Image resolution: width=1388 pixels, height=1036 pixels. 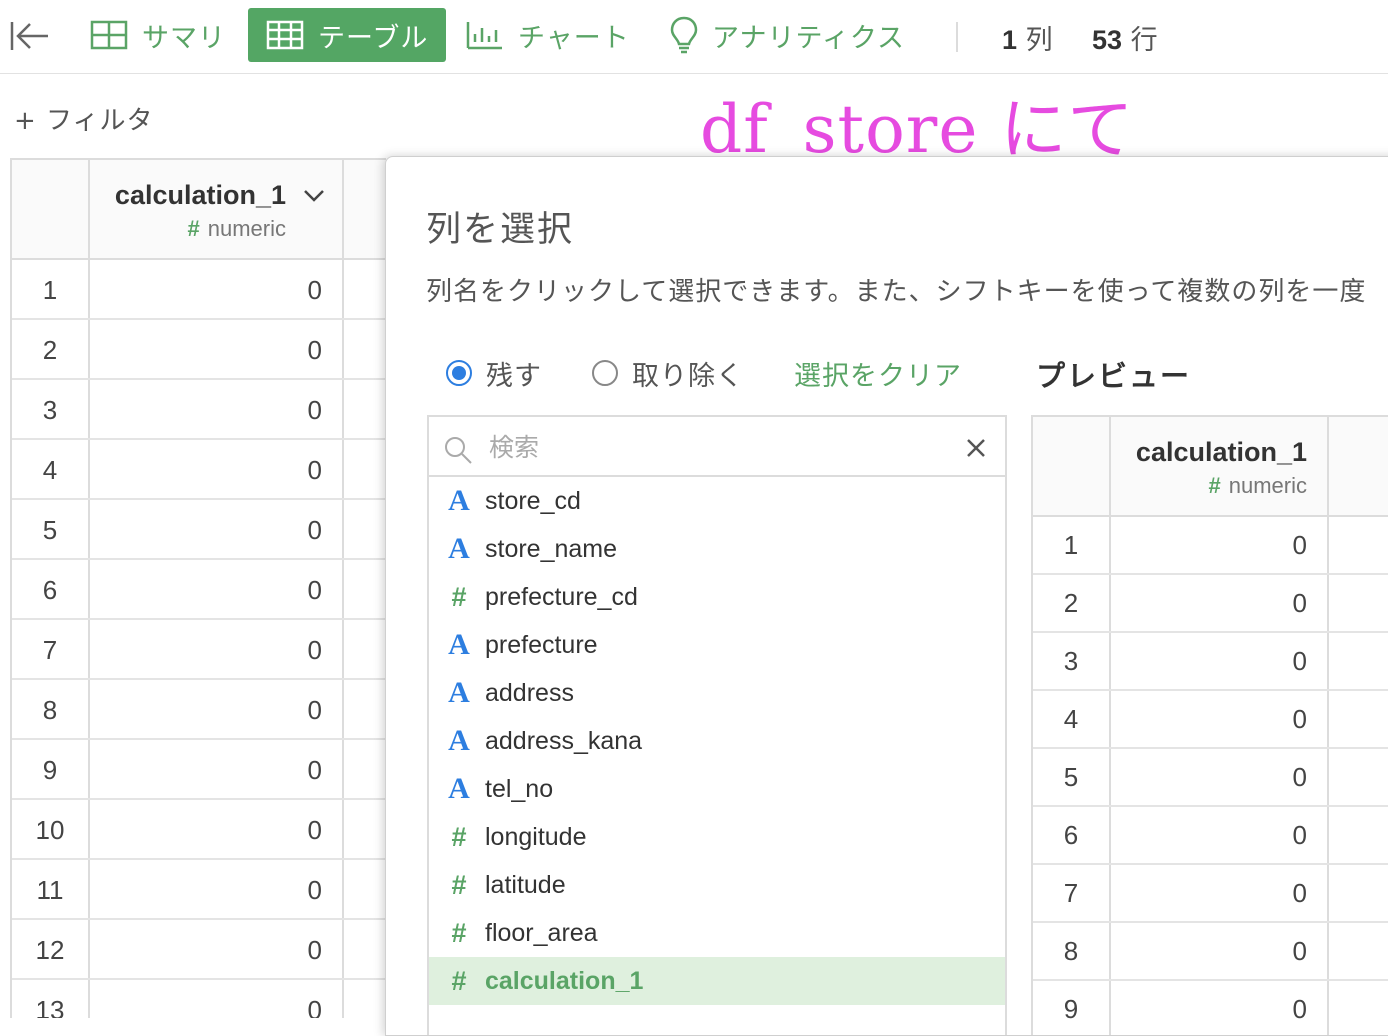 I want to click on row-index: 6, so click(x=51, y=589).